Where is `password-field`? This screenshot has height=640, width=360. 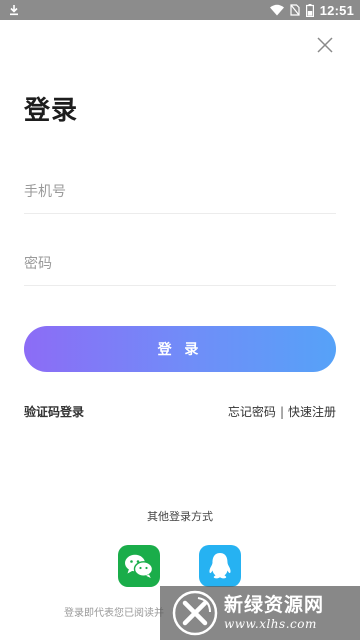
password-field is located at coordinates (180, 264).